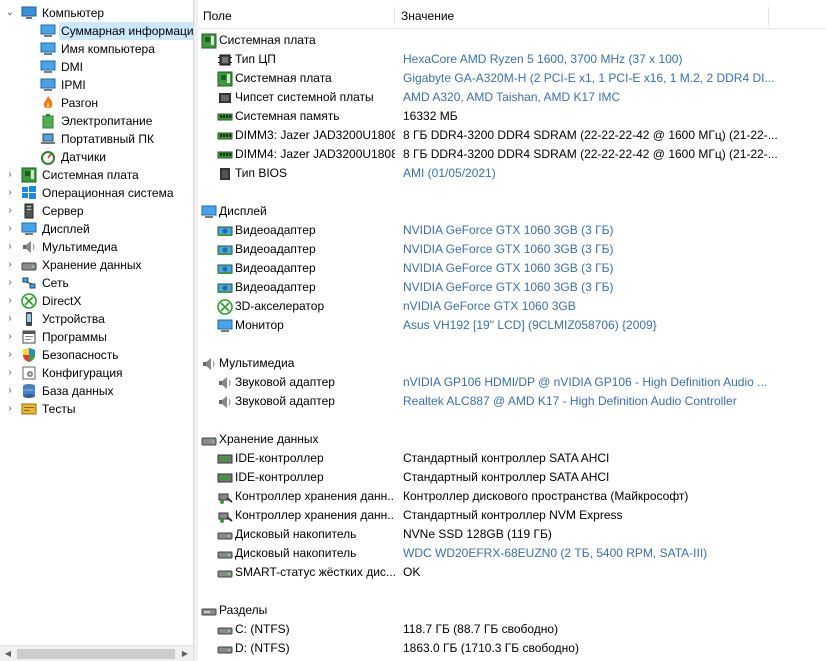 This screenshot has height=661, width=826. What do you see at coordinates (96, 85) in the screenshot?
I see `tree-item: IPMI` at bounding box center [96, 85].